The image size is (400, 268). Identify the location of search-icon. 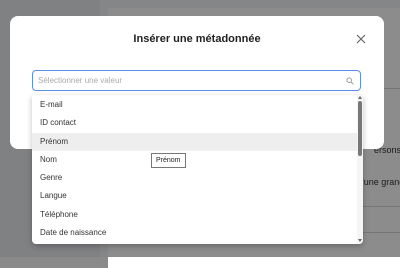
(350, 81).